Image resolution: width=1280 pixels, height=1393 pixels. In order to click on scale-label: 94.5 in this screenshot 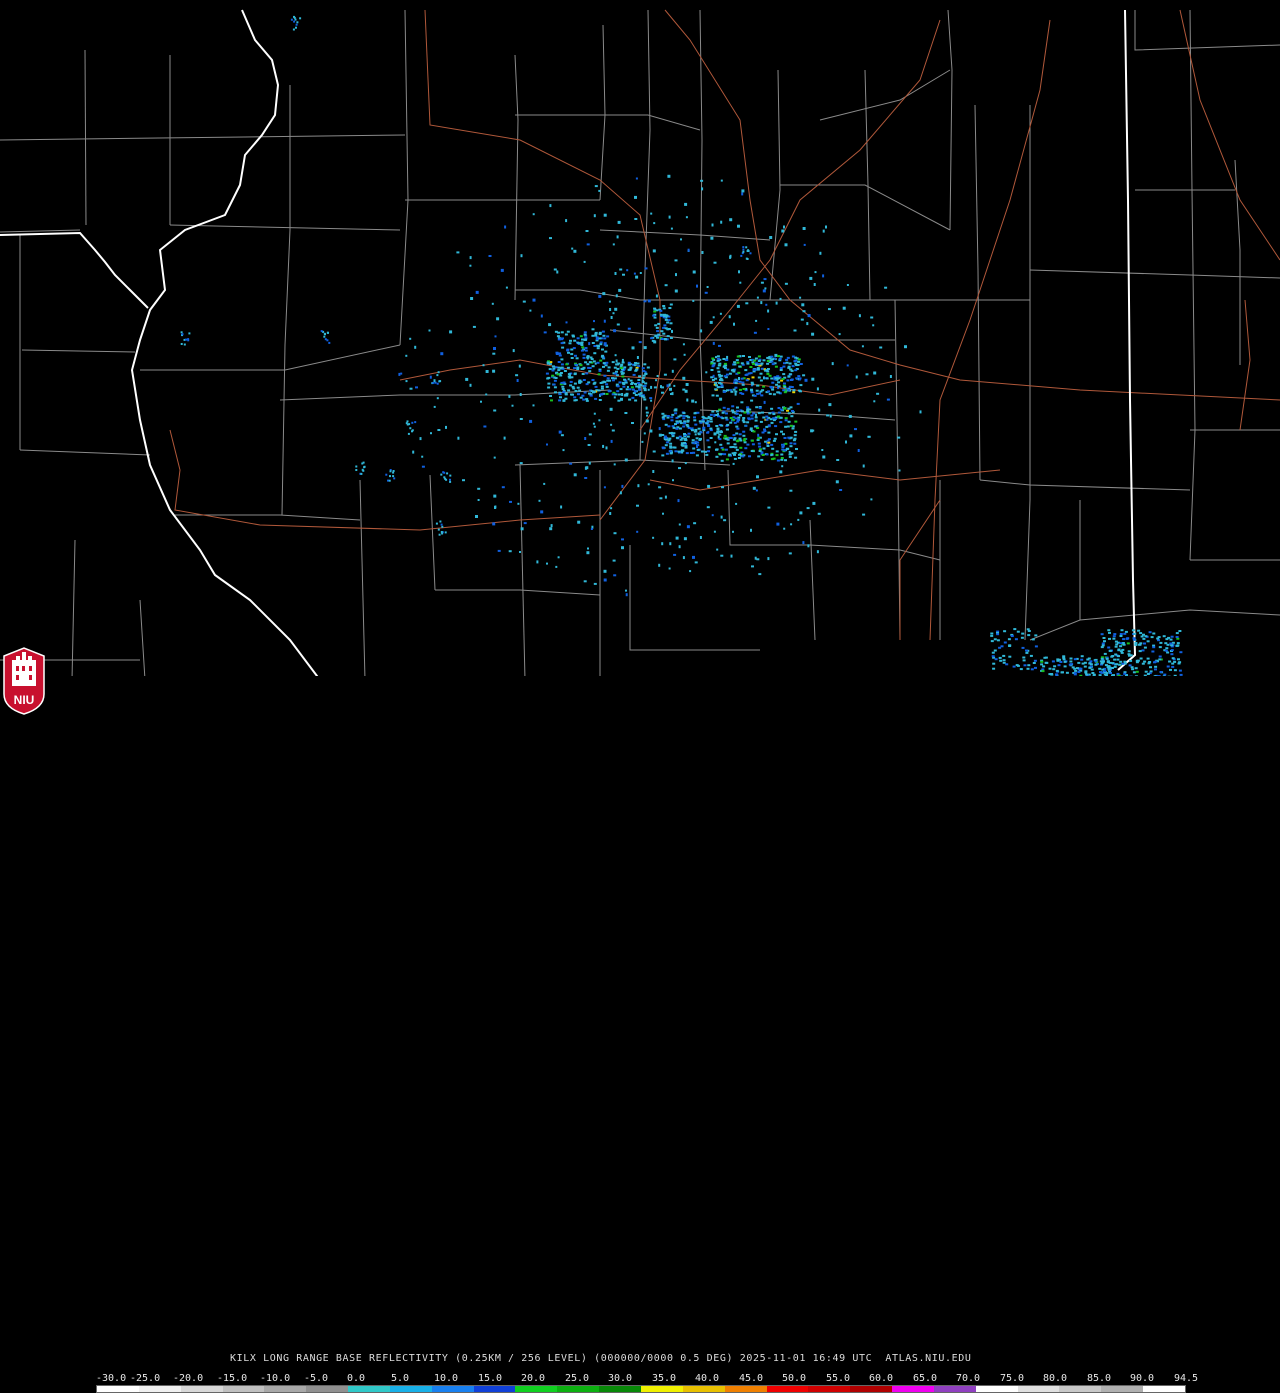, I will do `click(1186, 1378)`.